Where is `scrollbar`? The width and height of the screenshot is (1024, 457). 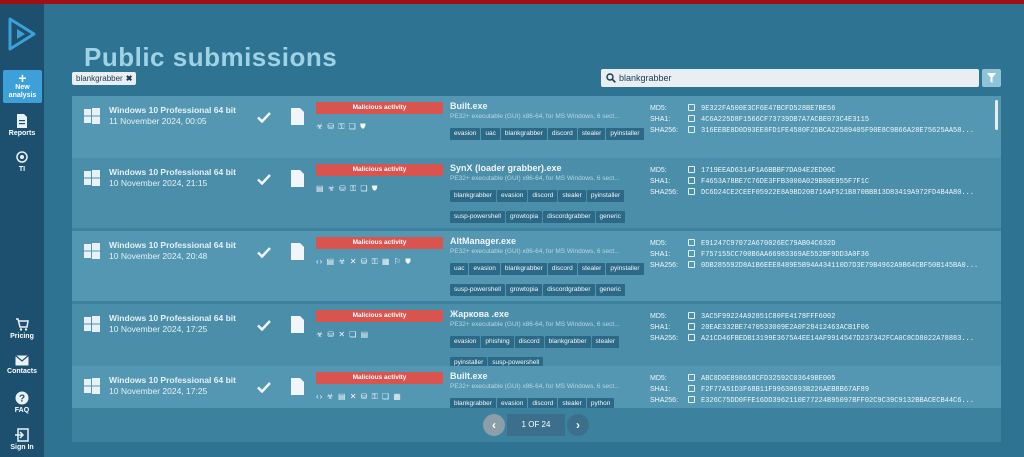
scrollbar is located at coordinates (996, 115).